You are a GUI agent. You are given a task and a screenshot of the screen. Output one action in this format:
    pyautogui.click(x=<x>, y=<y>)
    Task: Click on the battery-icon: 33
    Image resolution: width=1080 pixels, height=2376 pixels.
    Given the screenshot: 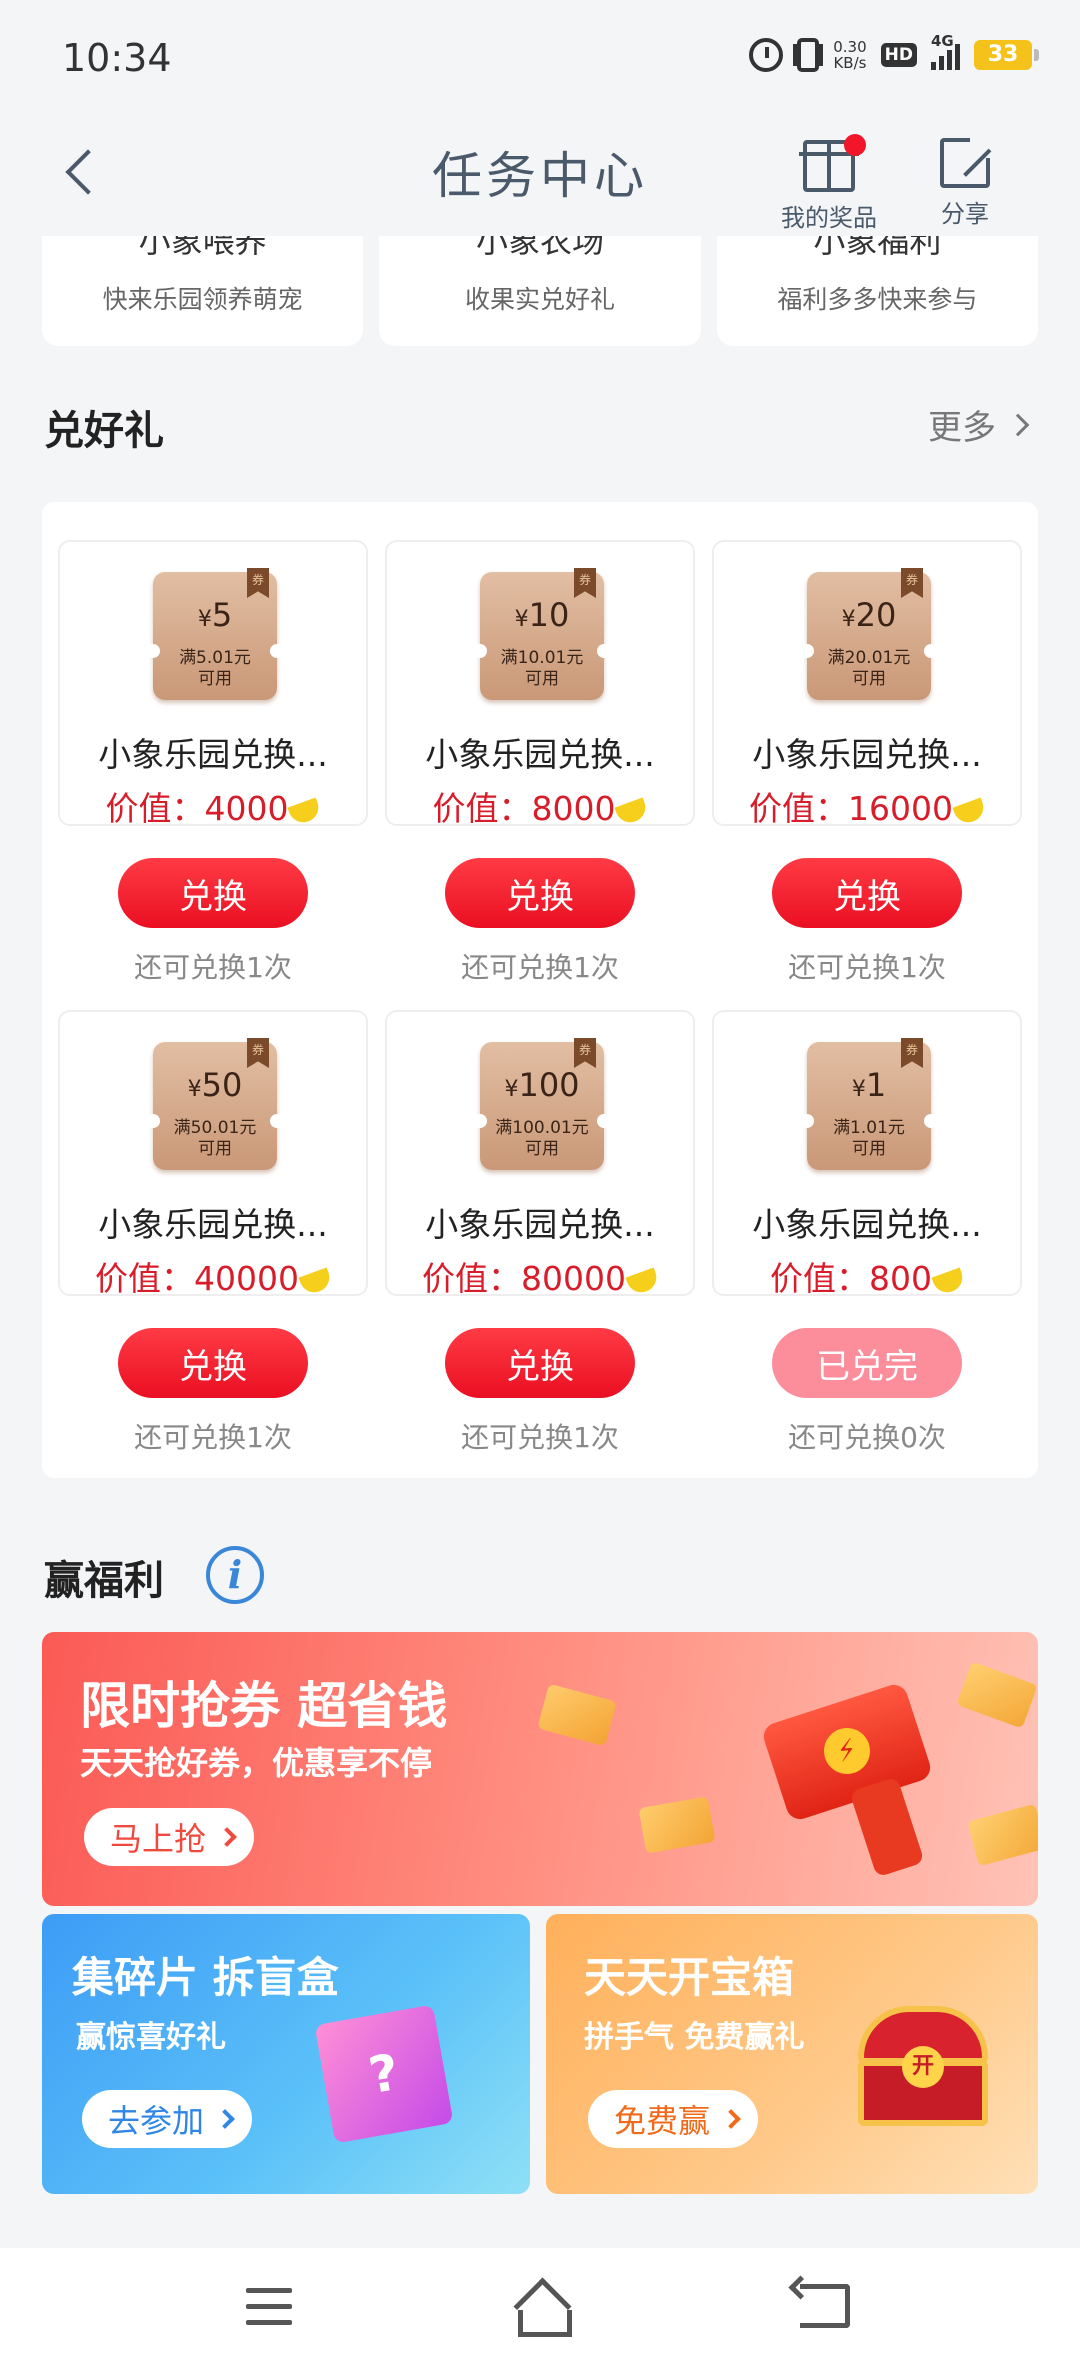 What is the action you would take?
    pyautogui.click(x=1006, y=55)
    